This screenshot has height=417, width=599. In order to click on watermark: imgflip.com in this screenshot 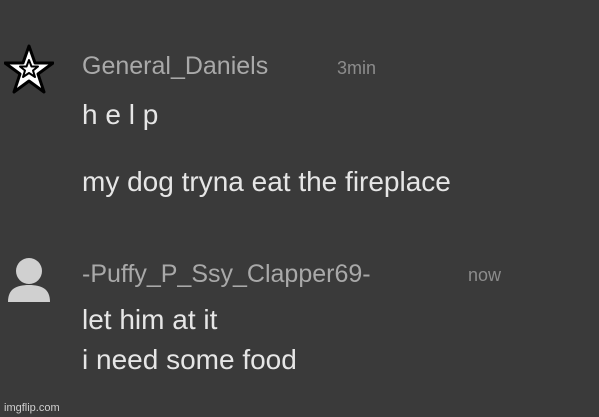, I will do `click(32, 408)`.